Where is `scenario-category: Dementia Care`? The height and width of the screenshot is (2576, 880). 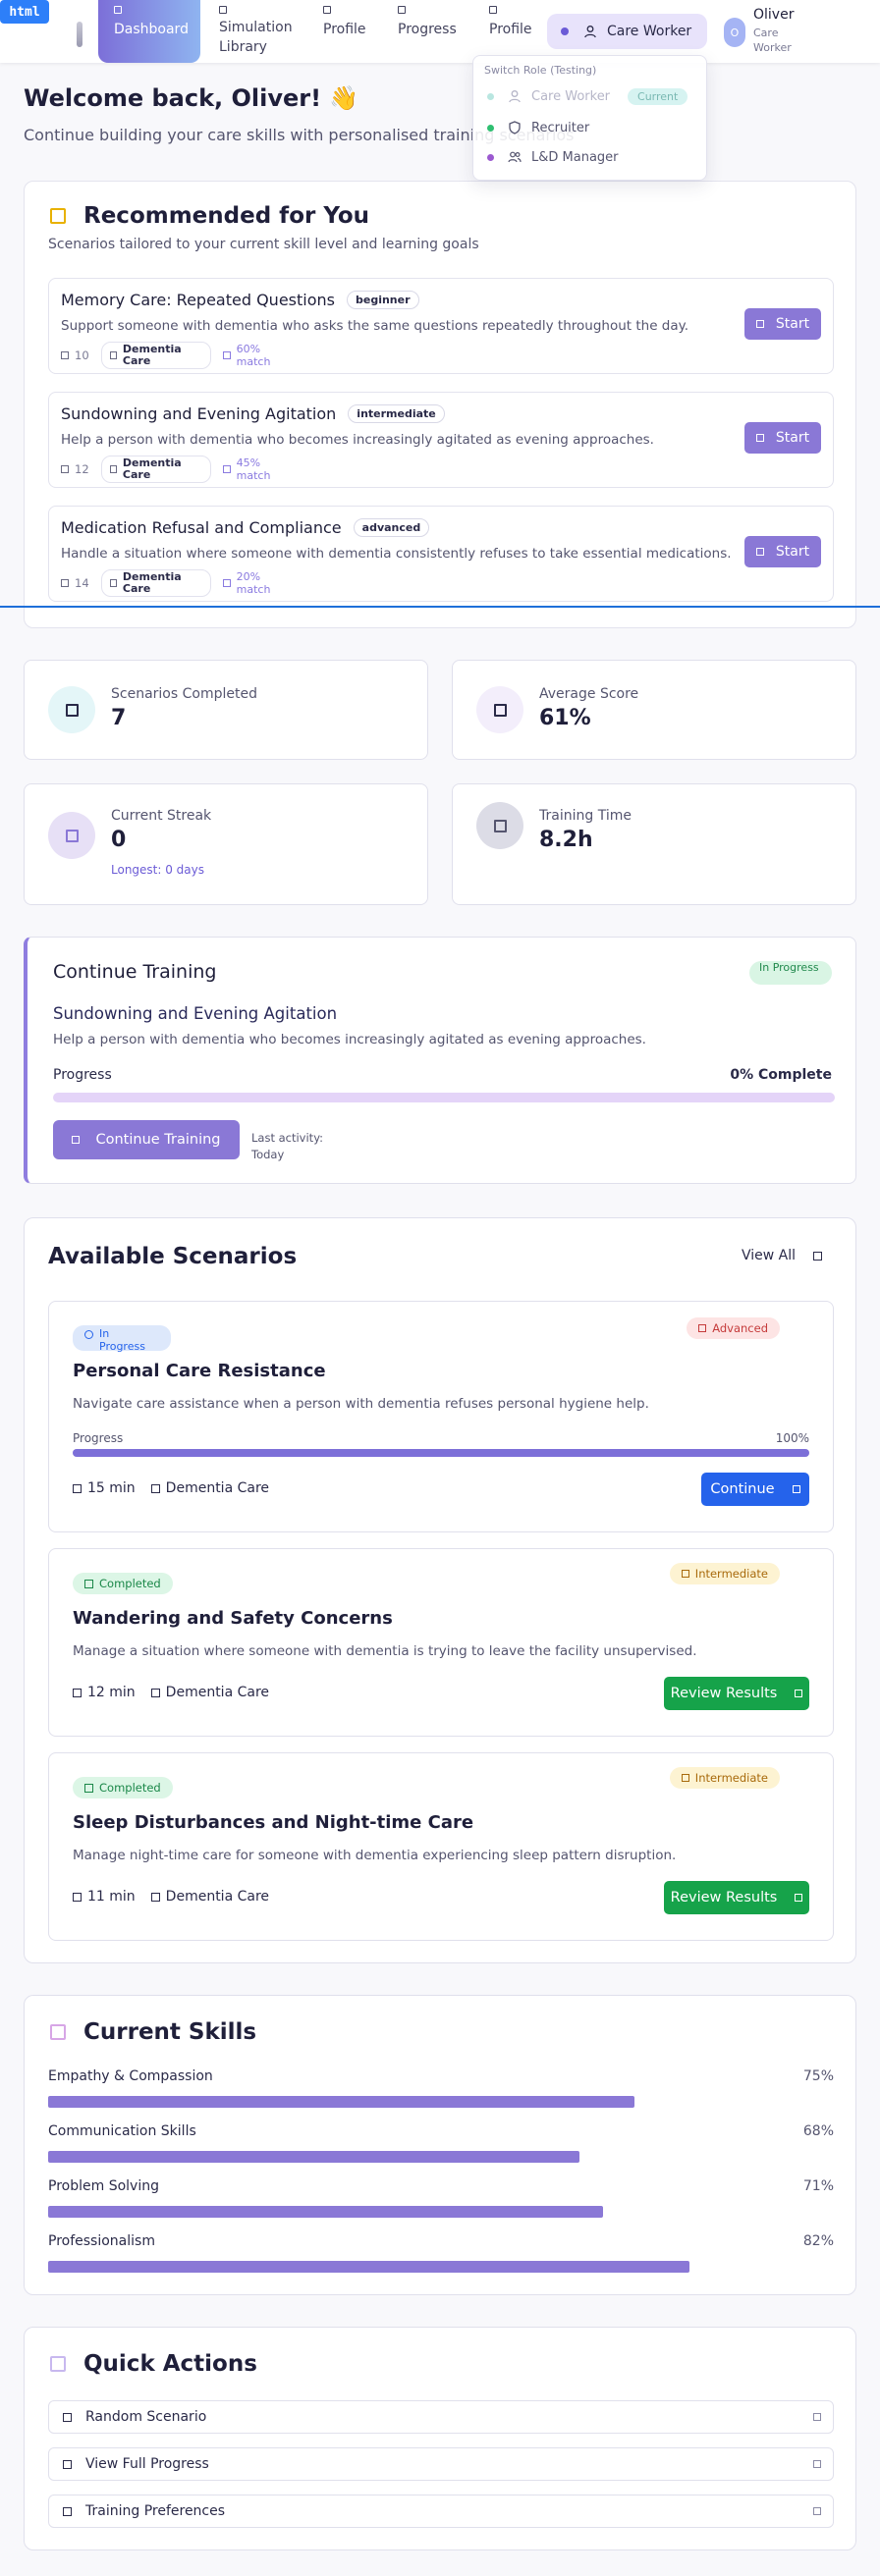
scenario-category: Dementia Care is located at coordinates (217, 1488).